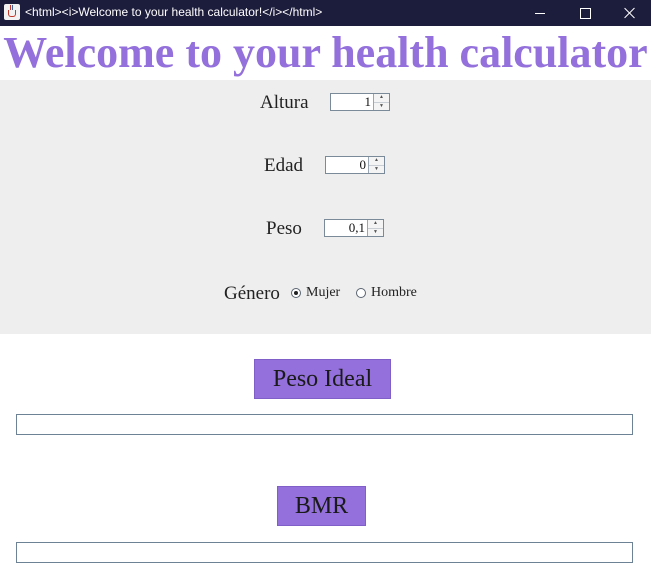  I want to click on radio-hombre: Hombre, so click(386, 293).